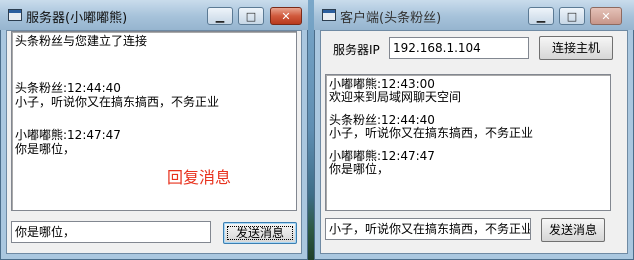 The height and width of the screenshot is (260, 634). What do you see at coordinates (573, 230) in the screenshot?
I see `client-send-button: 发送消息` at bounding box center [573, 230].